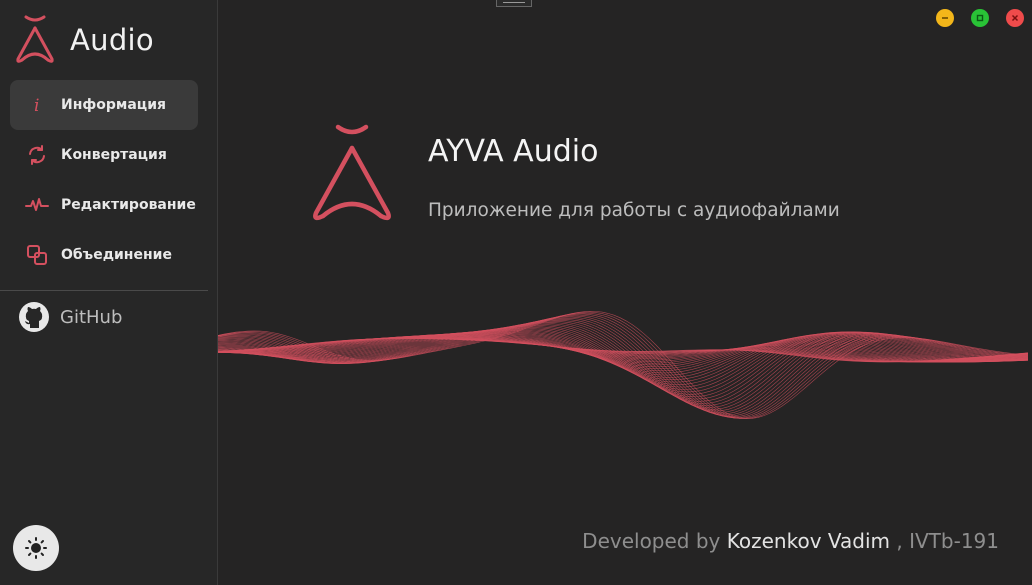 The image size is (1032, 585). What do you see at coordinates (352, 172) in the screenshot?
I see `hero-logo-icon` at bounding box center [352, 172].